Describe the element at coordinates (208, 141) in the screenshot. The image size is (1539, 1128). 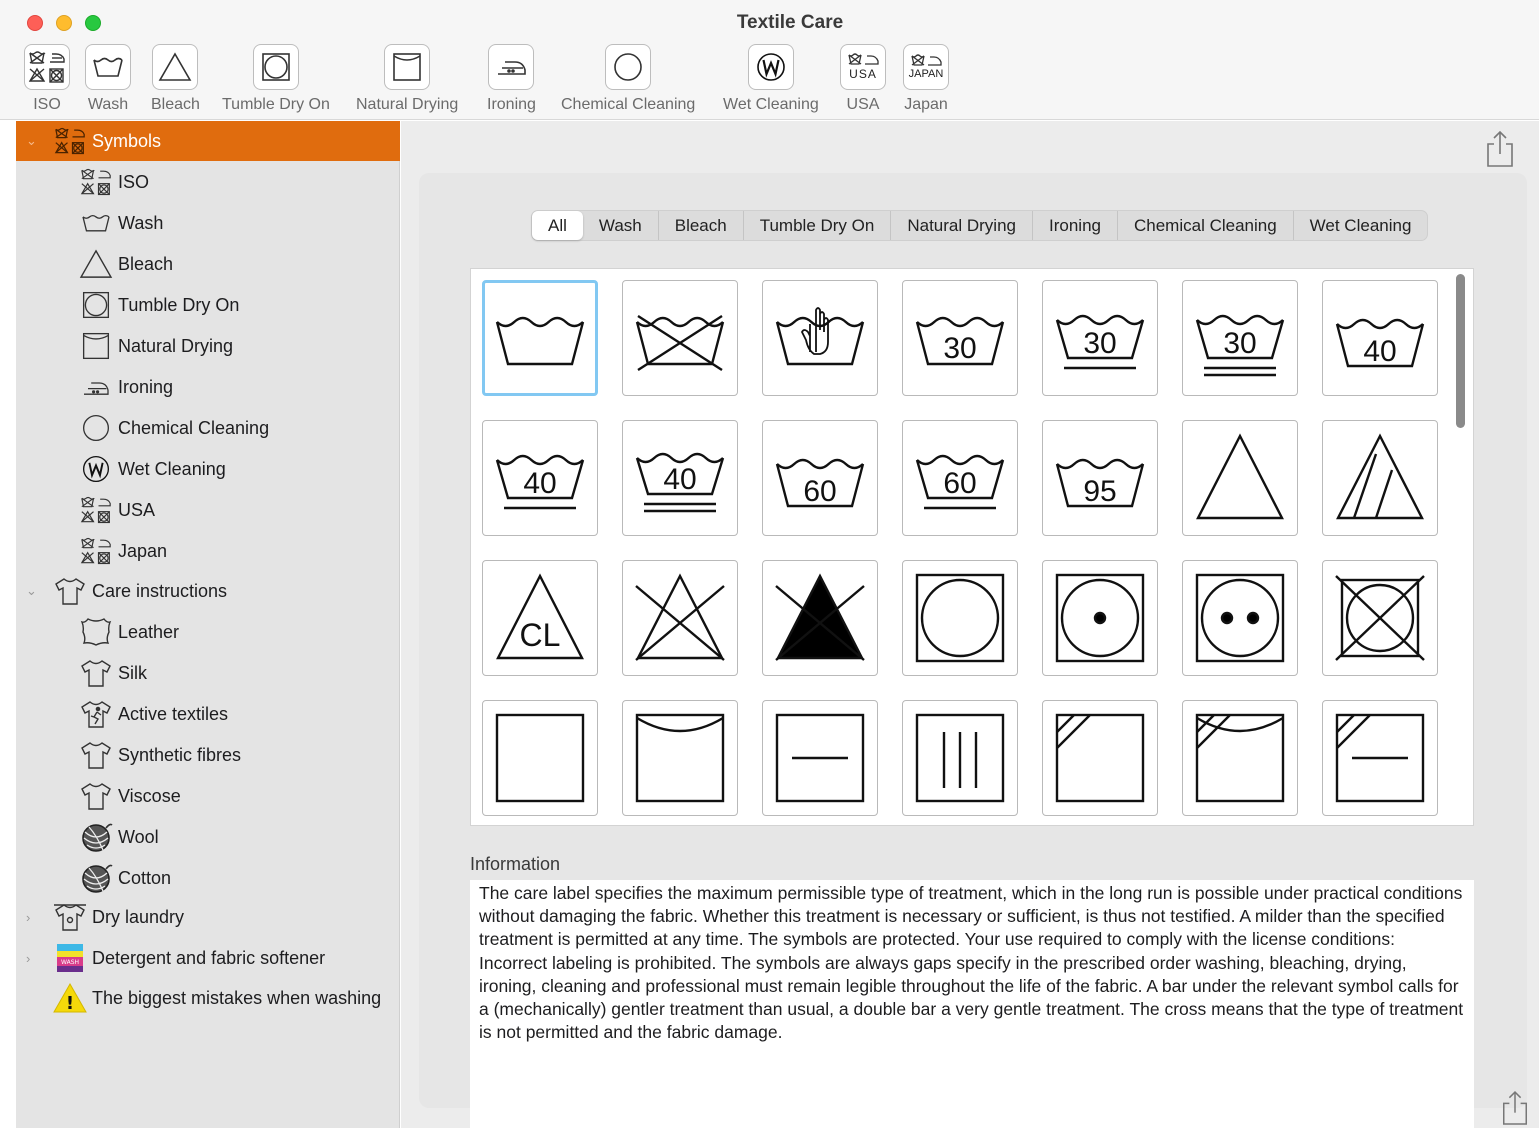
I see `sidebar-item-symbols: ⌄ Symbols` at that location.